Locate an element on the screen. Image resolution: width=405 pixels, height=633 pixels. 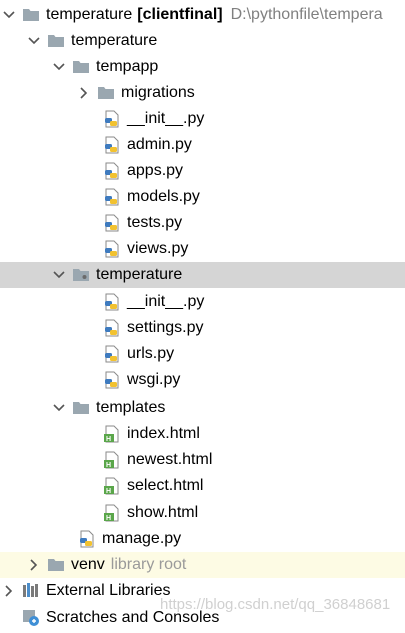
tree-file-python: urls.py is located at coordinates (202, 354).